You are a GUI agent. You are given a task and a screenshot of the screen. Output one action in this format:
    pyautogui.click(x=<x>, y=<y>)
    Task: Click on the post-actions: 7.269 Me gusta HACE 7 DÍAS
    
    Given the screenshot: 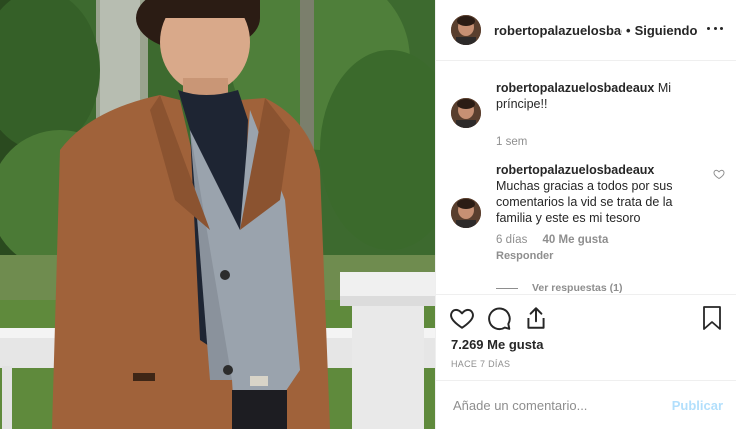 What is the action you would take?
    pyautogui.click(x=586, y=337)
    